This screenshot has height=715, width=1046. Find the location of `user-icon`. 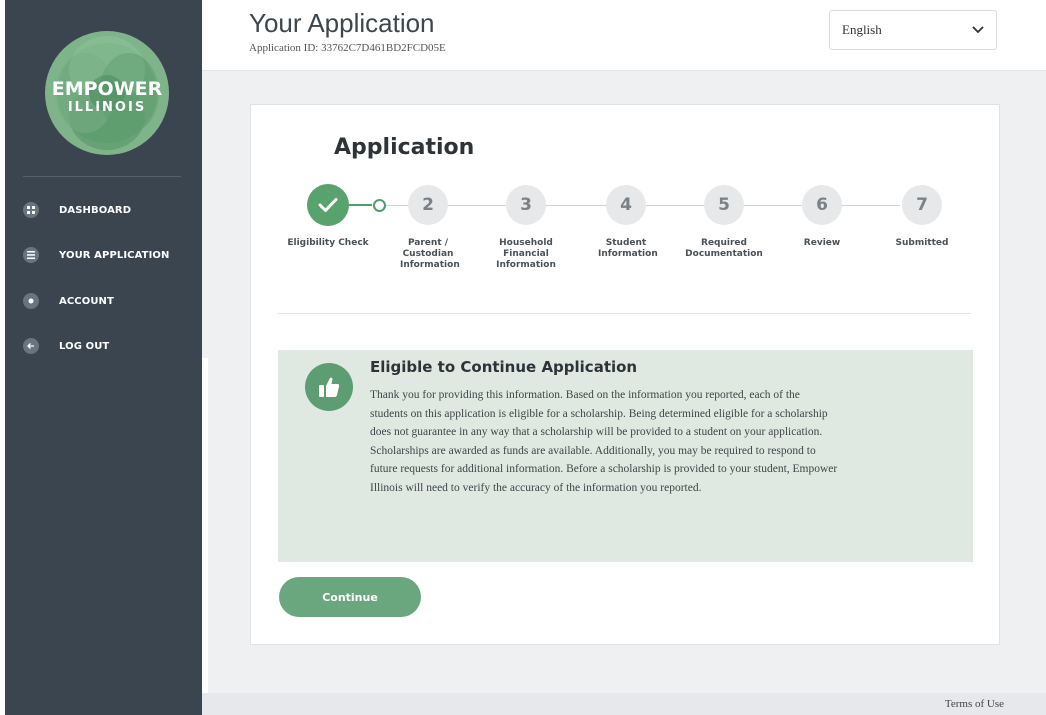

user-icon is located at coordinates (31, 301).